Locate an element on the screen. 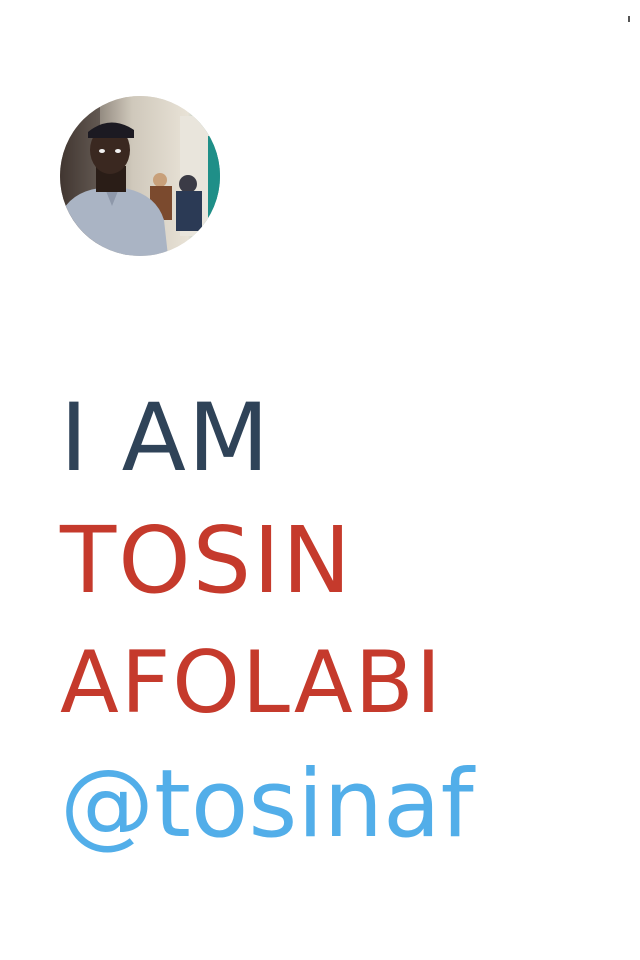  profile-avatar is located at coordinates (140, 176).